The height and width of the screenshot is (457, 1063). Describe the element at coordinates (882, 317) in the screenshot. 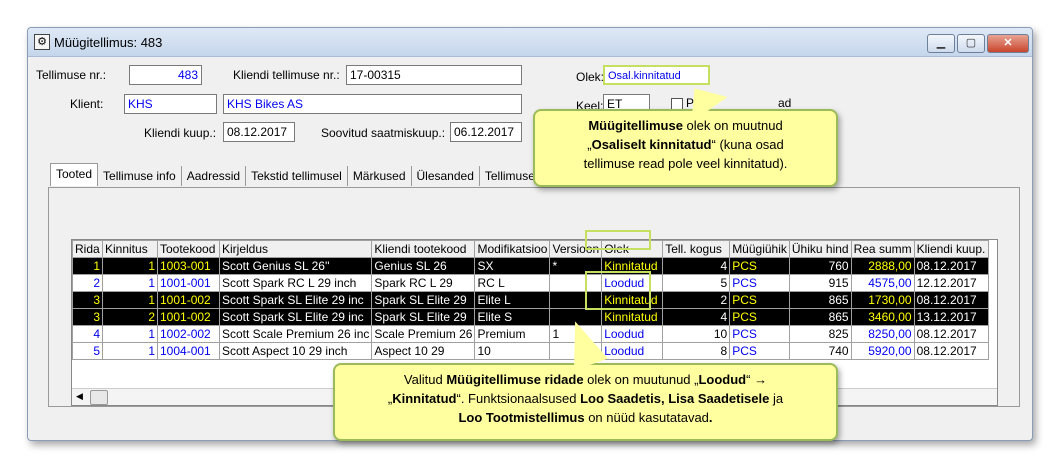

I see `cell-summa: 3460,00` at that location.